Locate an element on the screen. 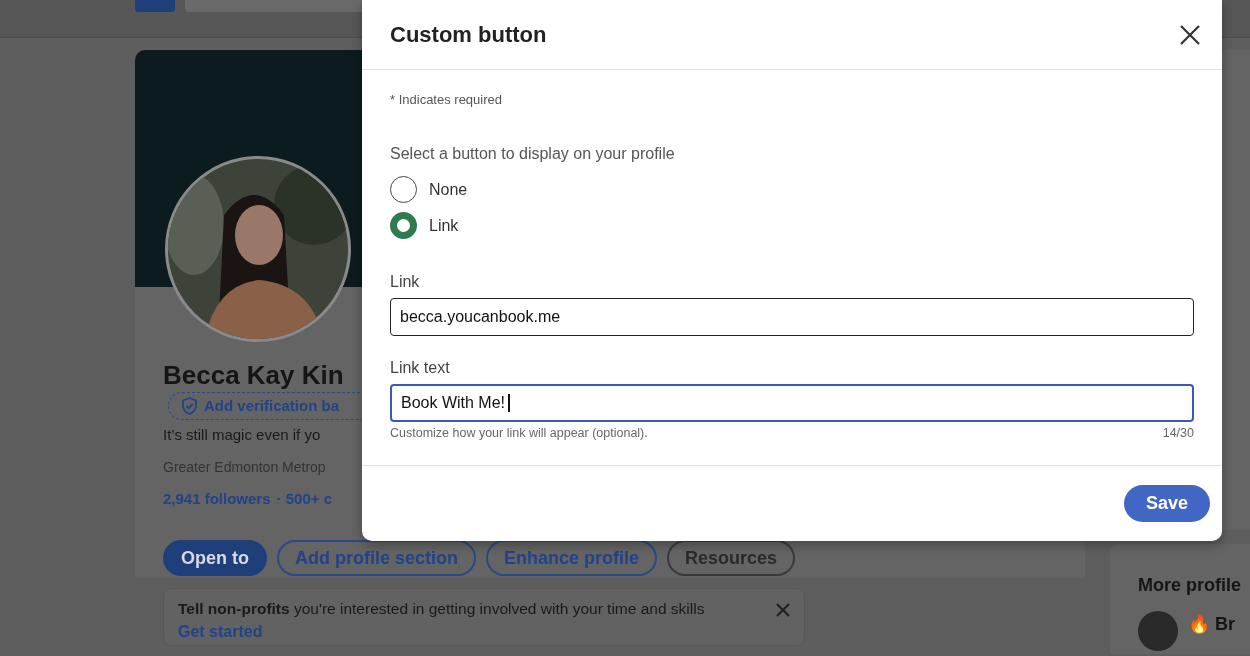 This screenshot has height=656, width=1250. dialog-title: Custom button is located at coordinates (468, 35).